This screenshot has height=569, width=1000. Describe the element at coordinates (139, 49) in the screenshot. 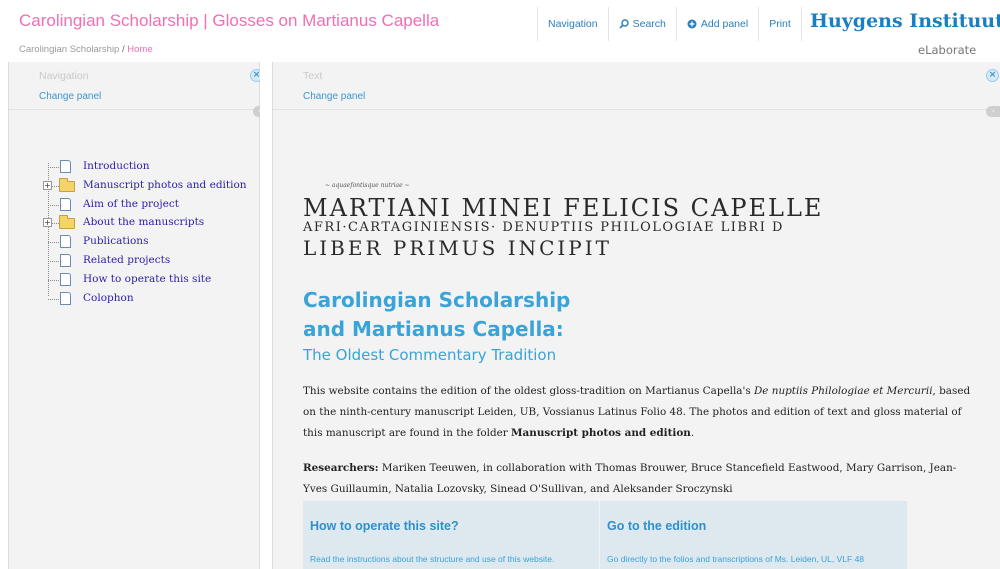

I see `breadcrumb-current: Home` at that location.